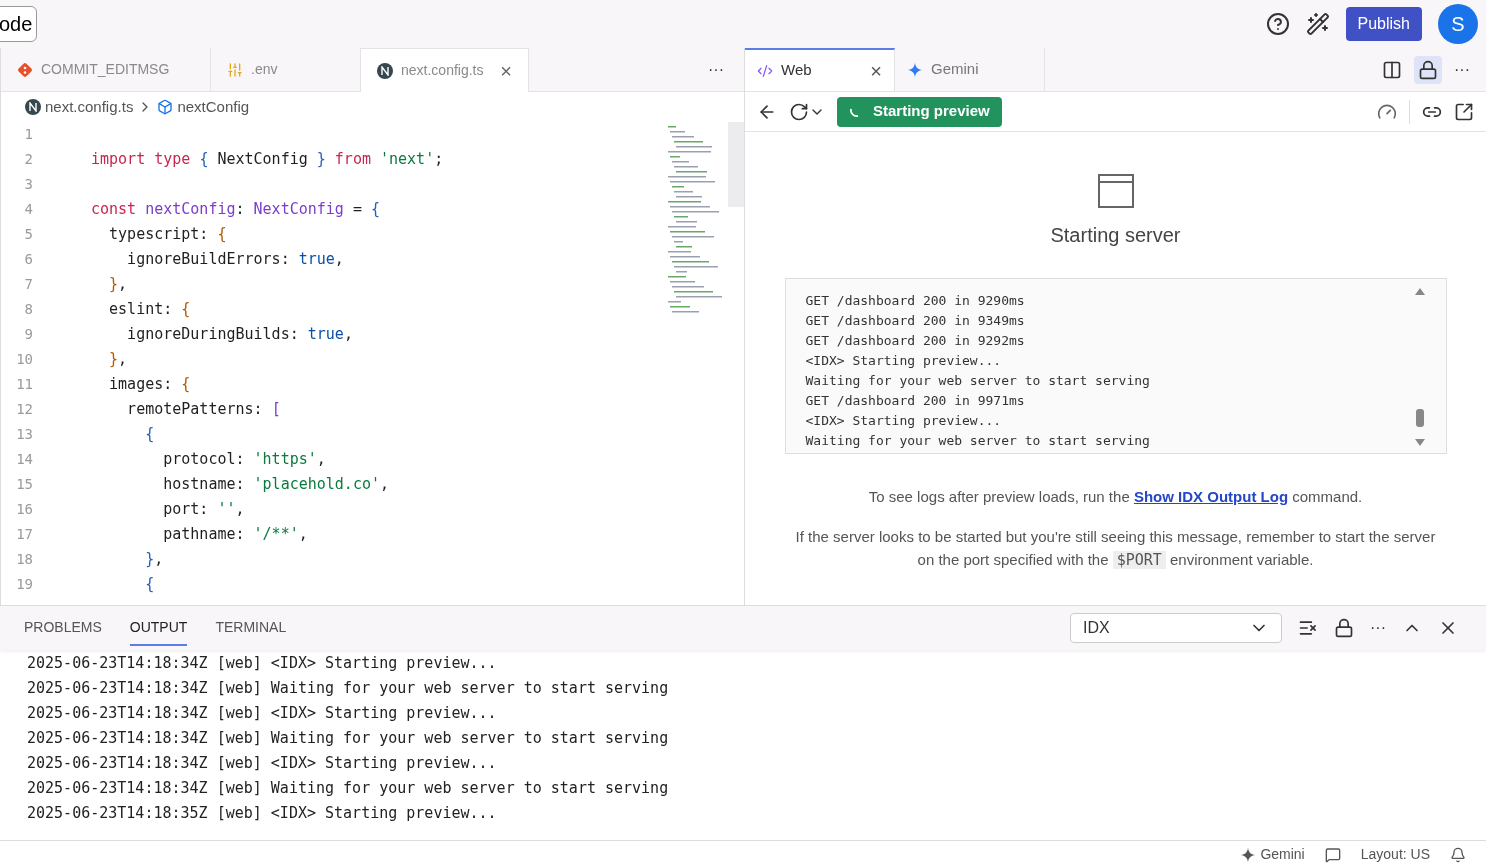 This screenshot has height=868, width=1486. What do you see at coordinates (24, 509) in the screenshot?
I see `line-number: 16` at bounding box center [24, 509].